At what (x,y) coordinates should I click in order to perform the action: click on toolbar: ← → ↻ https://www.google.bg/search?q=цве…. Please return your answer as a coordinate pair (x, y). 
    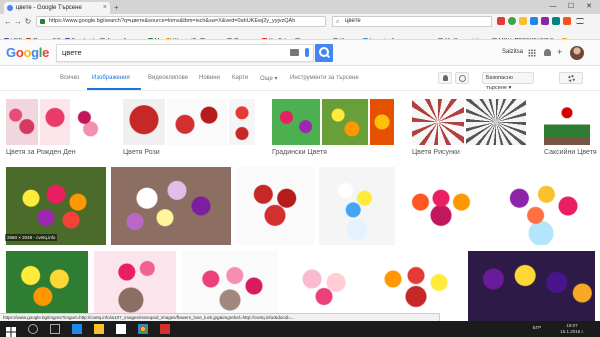
    Looking at the image, I should click on (300, 21).